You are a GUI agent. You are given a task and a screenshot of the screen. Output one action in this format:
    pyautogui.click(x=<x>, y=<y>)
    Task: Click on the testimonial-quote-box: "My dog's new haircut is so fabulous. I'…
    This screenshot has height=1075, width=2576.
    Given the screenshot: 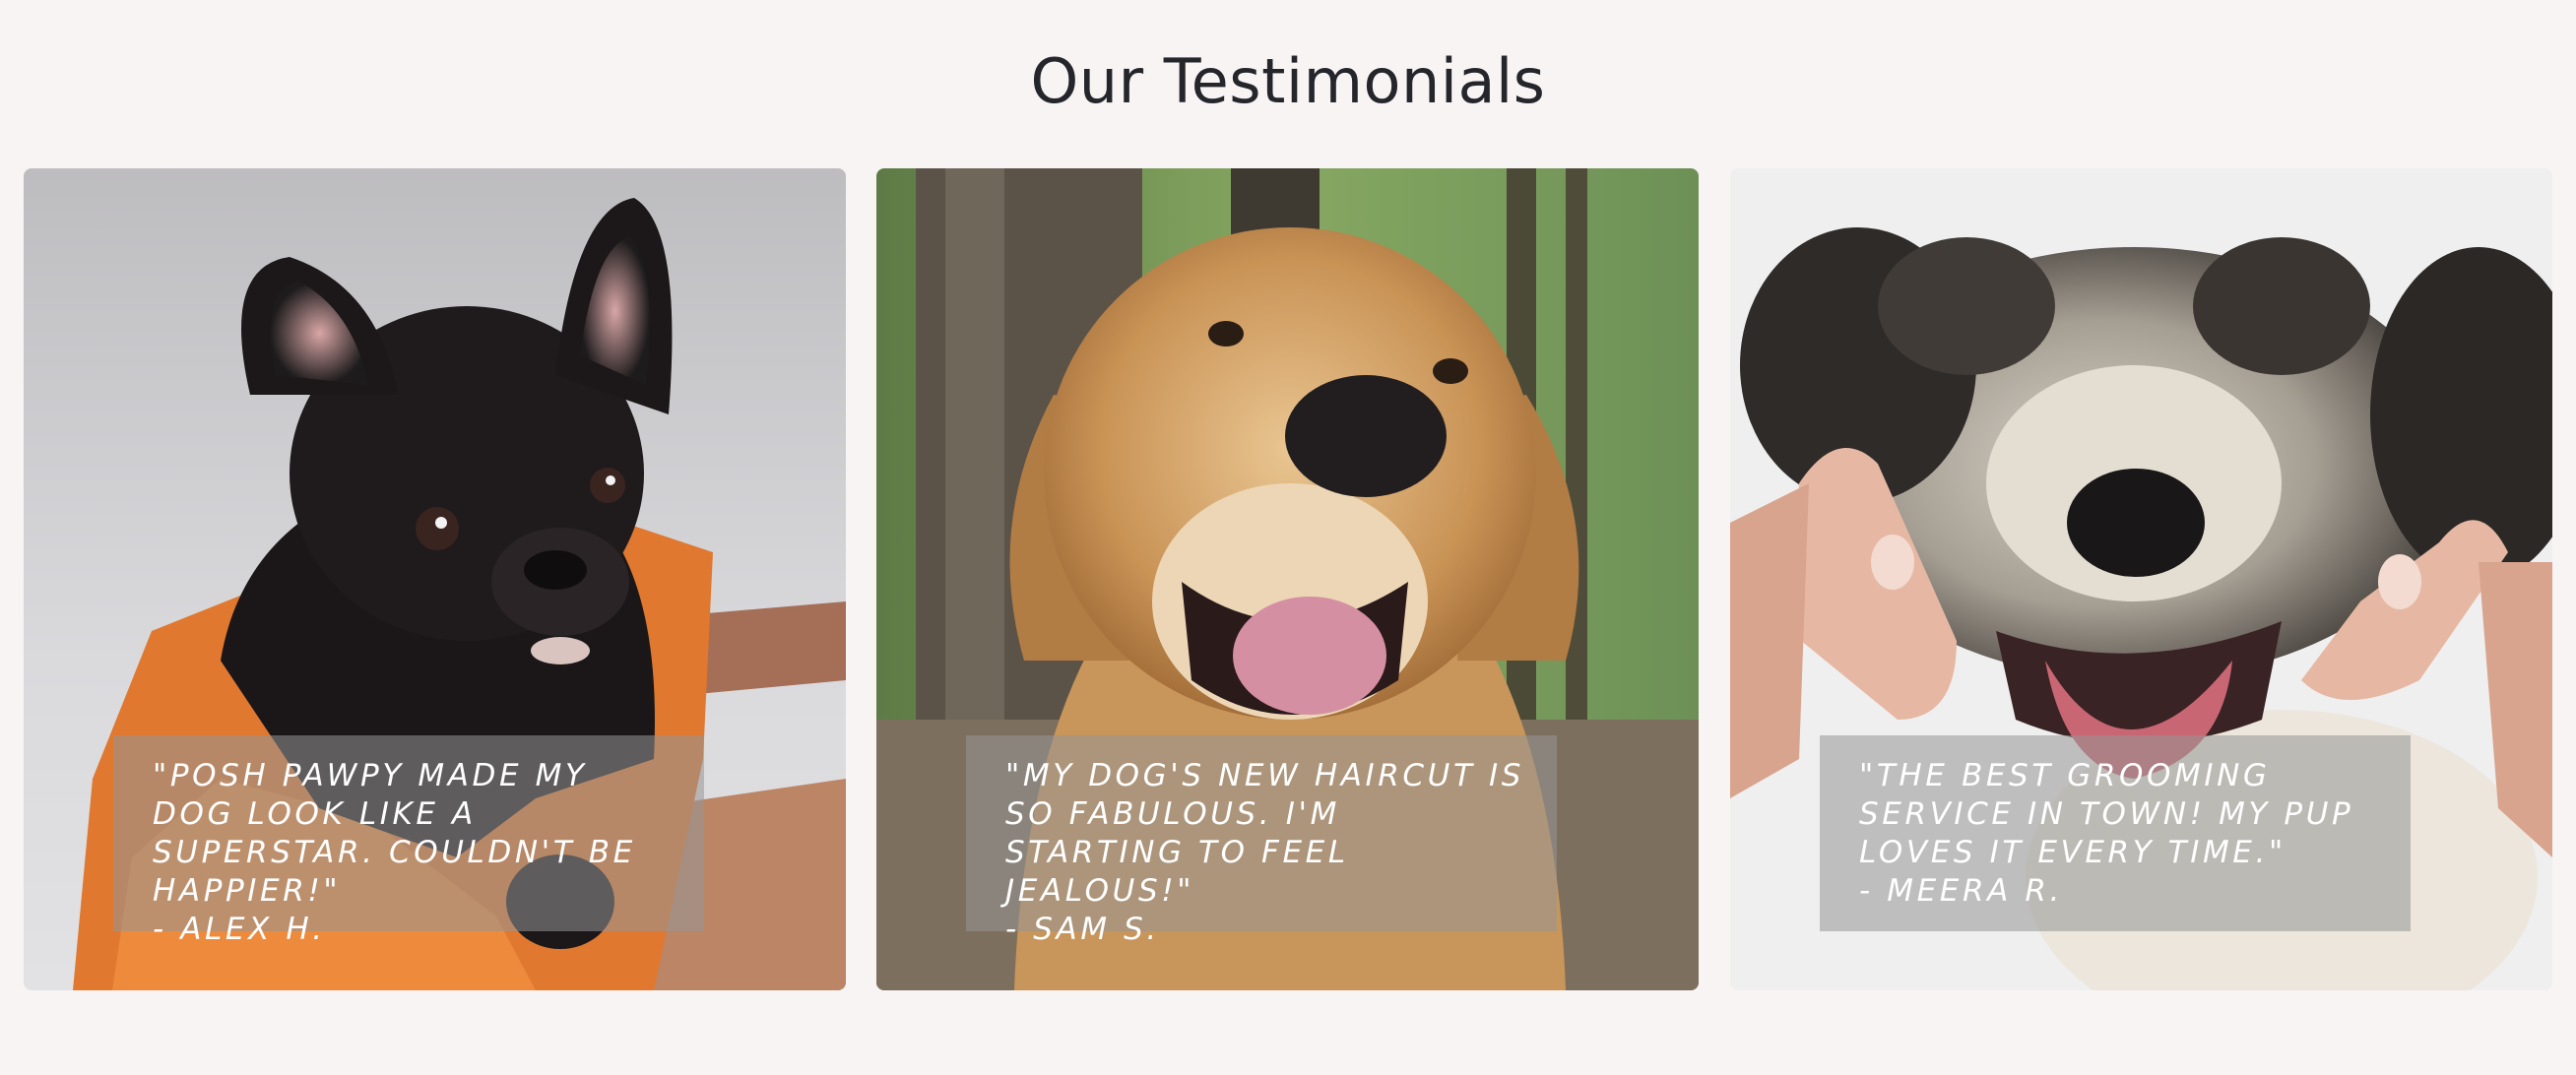 What is the action you would take?
    pyautogui.click(x=1261, y=841)
    